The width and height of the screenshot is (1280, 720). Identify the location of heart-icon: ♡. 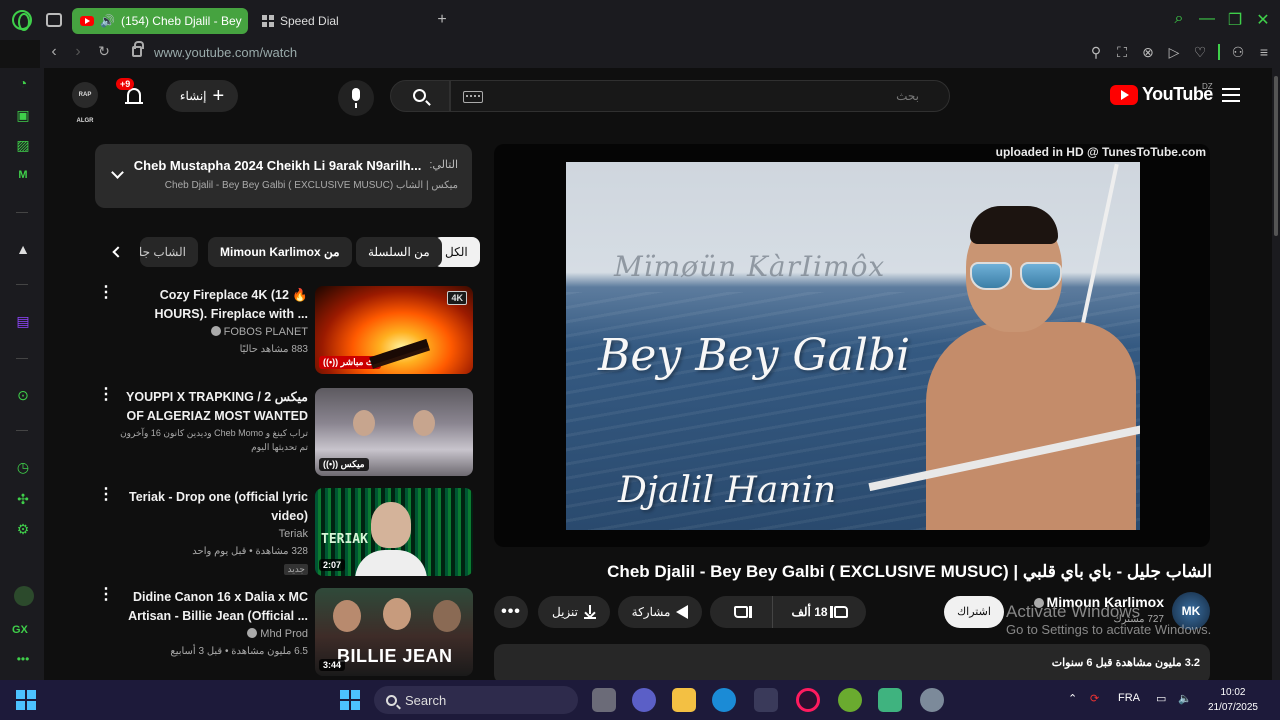
(1200, 52).